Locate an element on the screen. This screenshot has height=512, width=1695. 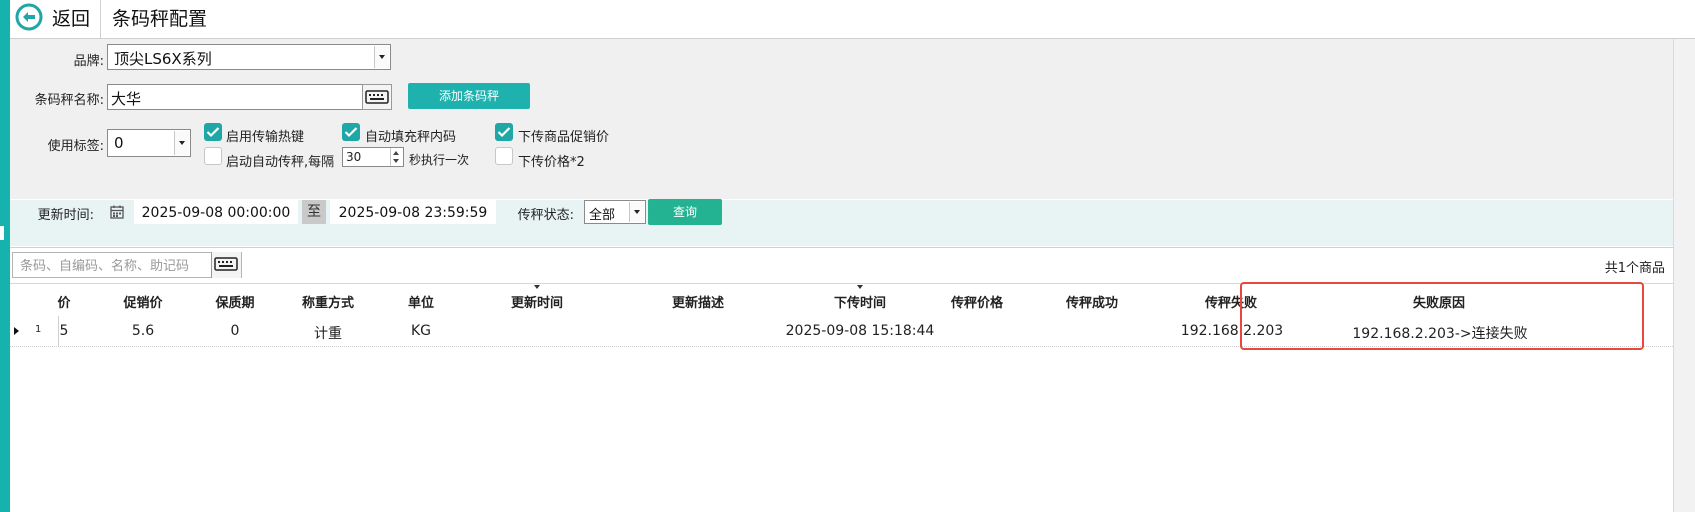
page-title: 条码秤配置 is located at coordinates (160, 19).